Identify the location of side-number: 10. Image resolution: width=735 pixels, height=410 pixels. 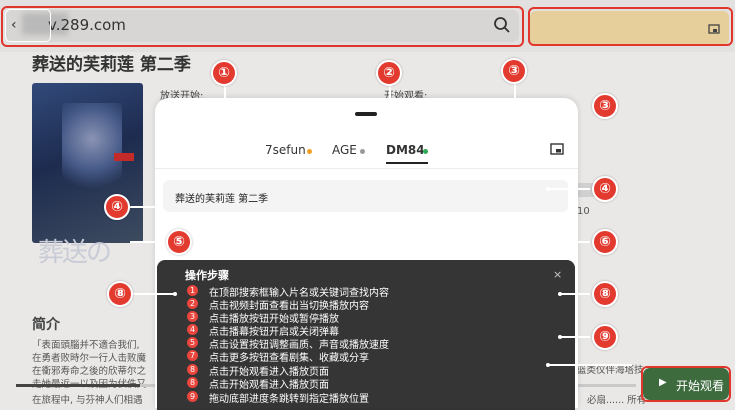
(583, 211).